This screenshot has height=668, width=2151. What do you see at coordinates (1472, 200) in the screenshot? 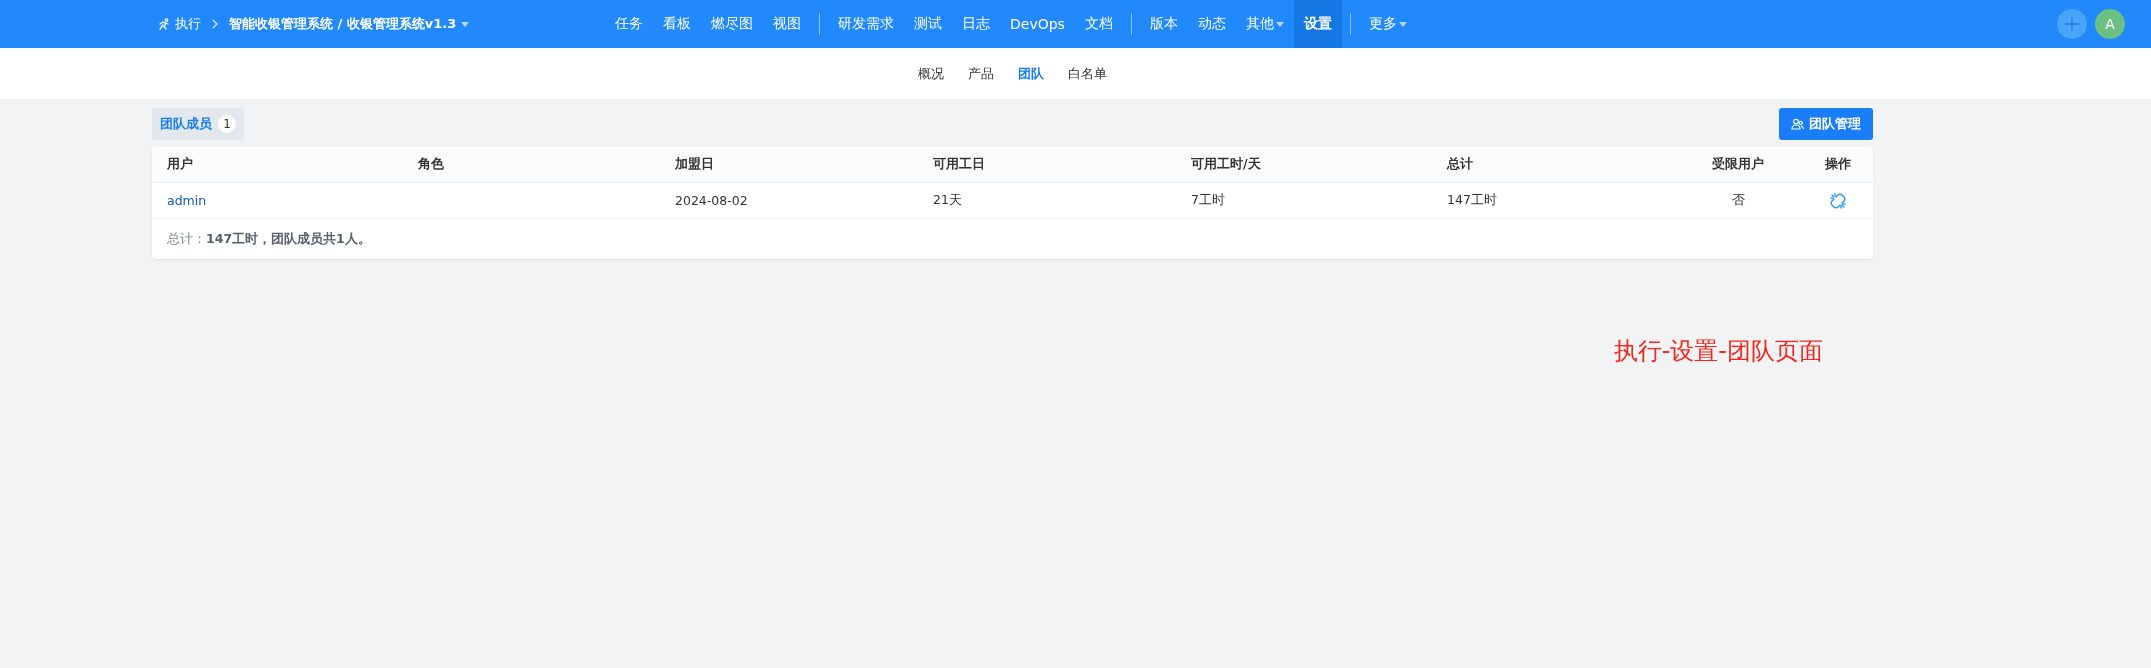
I see `table-cell-text: 147工时` at bounding box center [1472, 200].